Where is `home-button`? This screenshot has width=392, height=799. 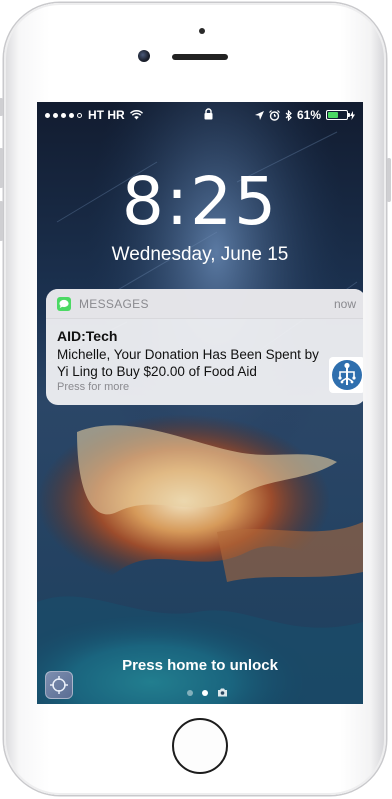
home-button is located at coordinates (200, 746).